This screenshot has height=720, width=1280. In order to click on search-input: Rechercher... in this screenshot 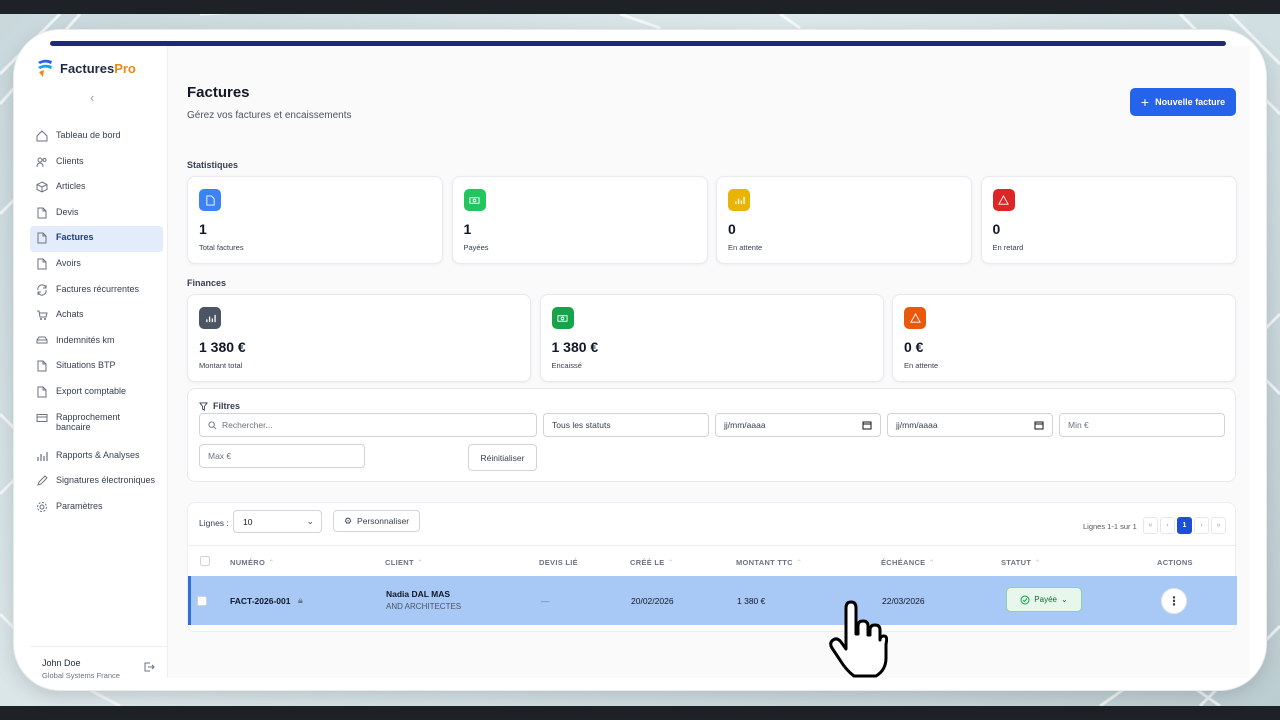, I will do `click(368, 425)`.